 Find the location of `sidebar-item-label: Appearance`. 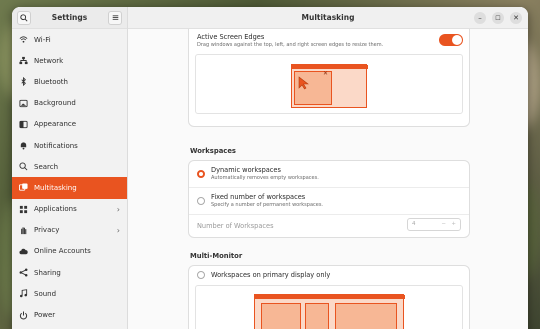

sidebar-item-label: Appearance is located at coordinates (55, 124).